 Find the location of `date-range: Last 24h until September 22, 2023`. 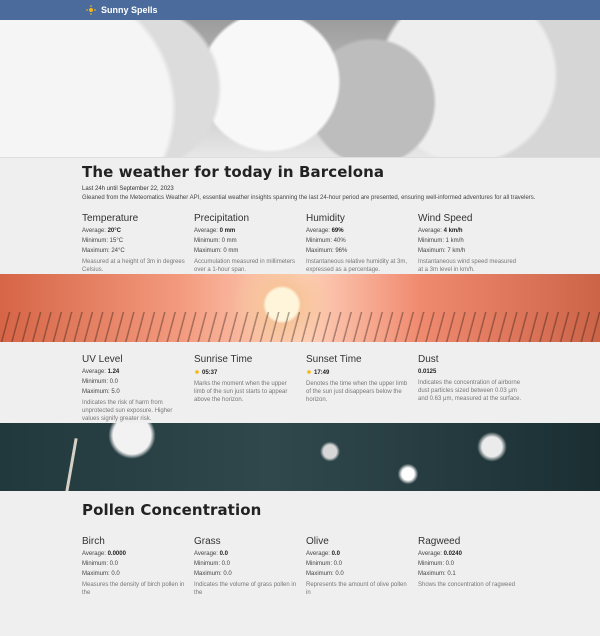

date-range: Last 24h until September 22, 2023 is located at coordinates (128, 189).